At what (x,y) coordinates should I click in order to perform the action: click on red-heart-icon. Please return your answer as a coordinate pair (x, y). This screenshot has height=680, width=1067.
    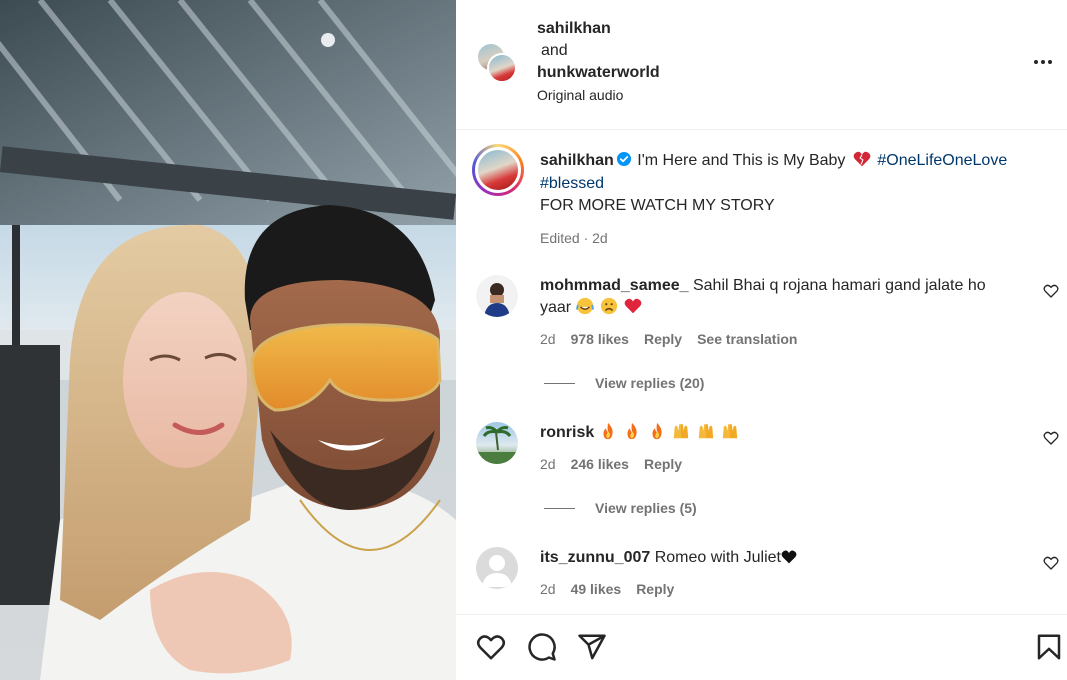
    Looking at the image, I should click on (633, 306).